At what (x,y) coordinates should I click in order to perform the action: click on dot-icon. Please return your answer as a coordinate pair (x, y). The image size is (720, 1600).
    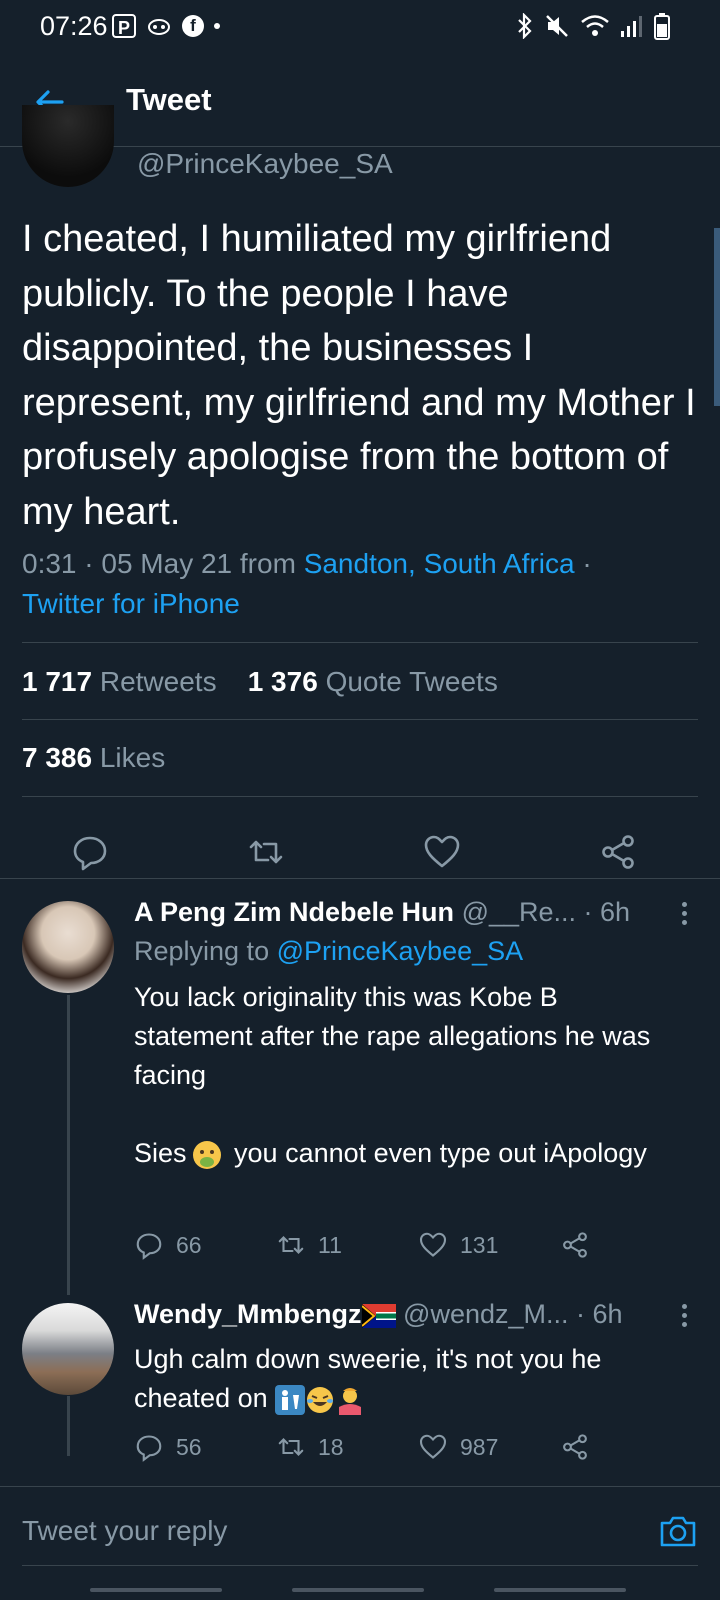
    Looking at the image, I should click on (217, 26).